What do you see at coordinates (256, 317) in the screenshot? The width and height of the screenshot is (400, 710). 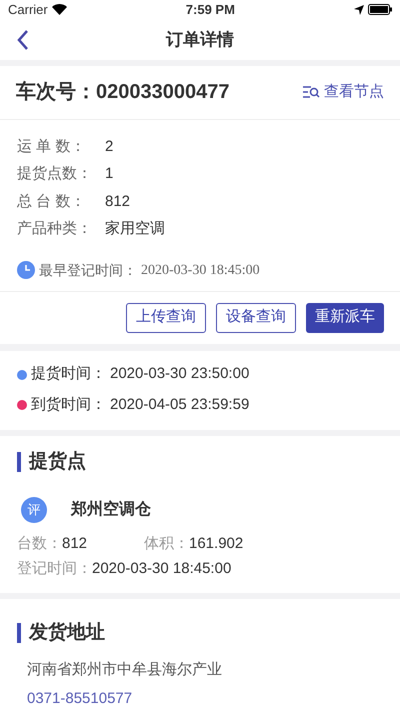 I see `action-button: 设备查询` at bounding box center [256, 317].